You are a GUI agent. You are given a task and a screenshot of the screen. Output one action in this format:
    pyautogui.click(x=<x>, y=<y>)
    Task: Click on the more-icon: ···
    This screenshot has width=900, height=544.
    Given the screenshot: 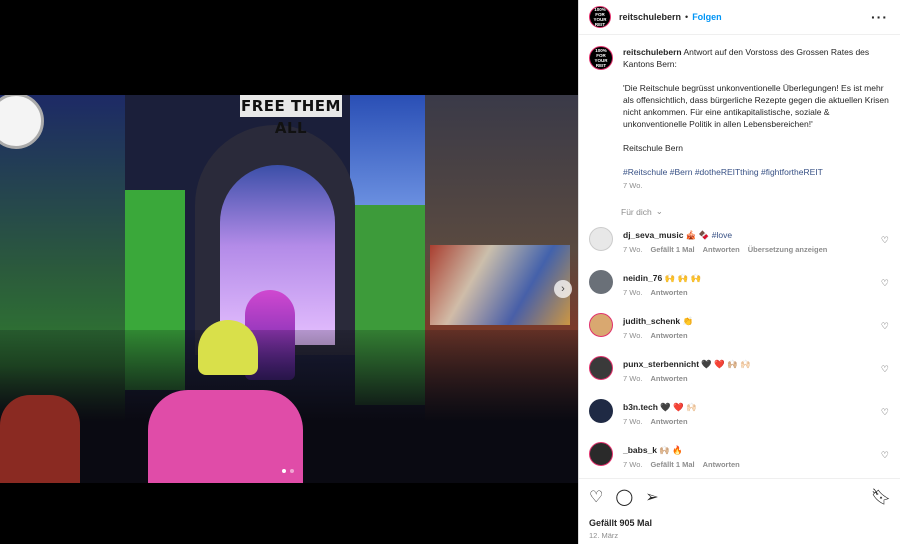 What is the action you would take?
    pyautogui.click(x=879, y=17)
    